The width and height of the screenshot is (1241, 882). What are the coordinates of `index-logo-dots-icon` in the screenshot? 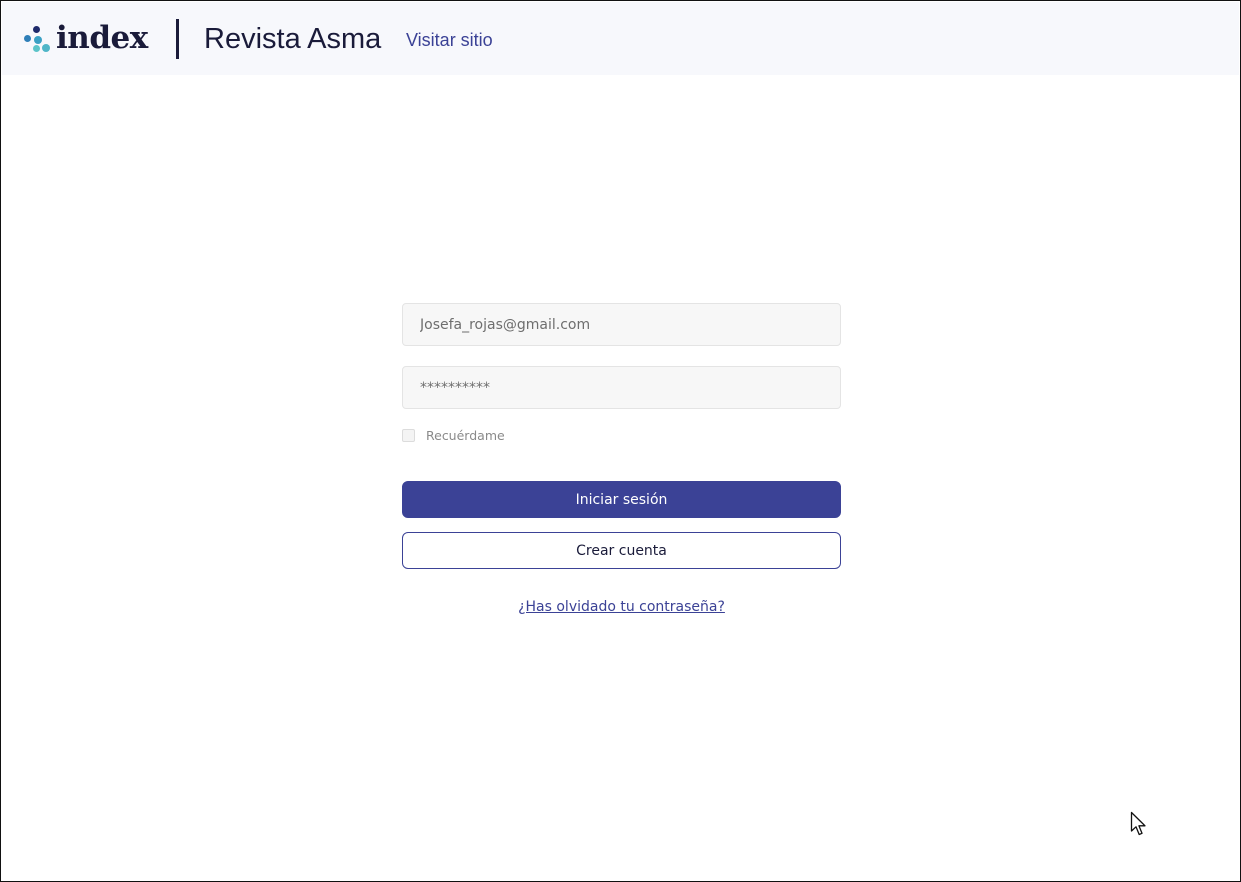 It's located at (37, 38).